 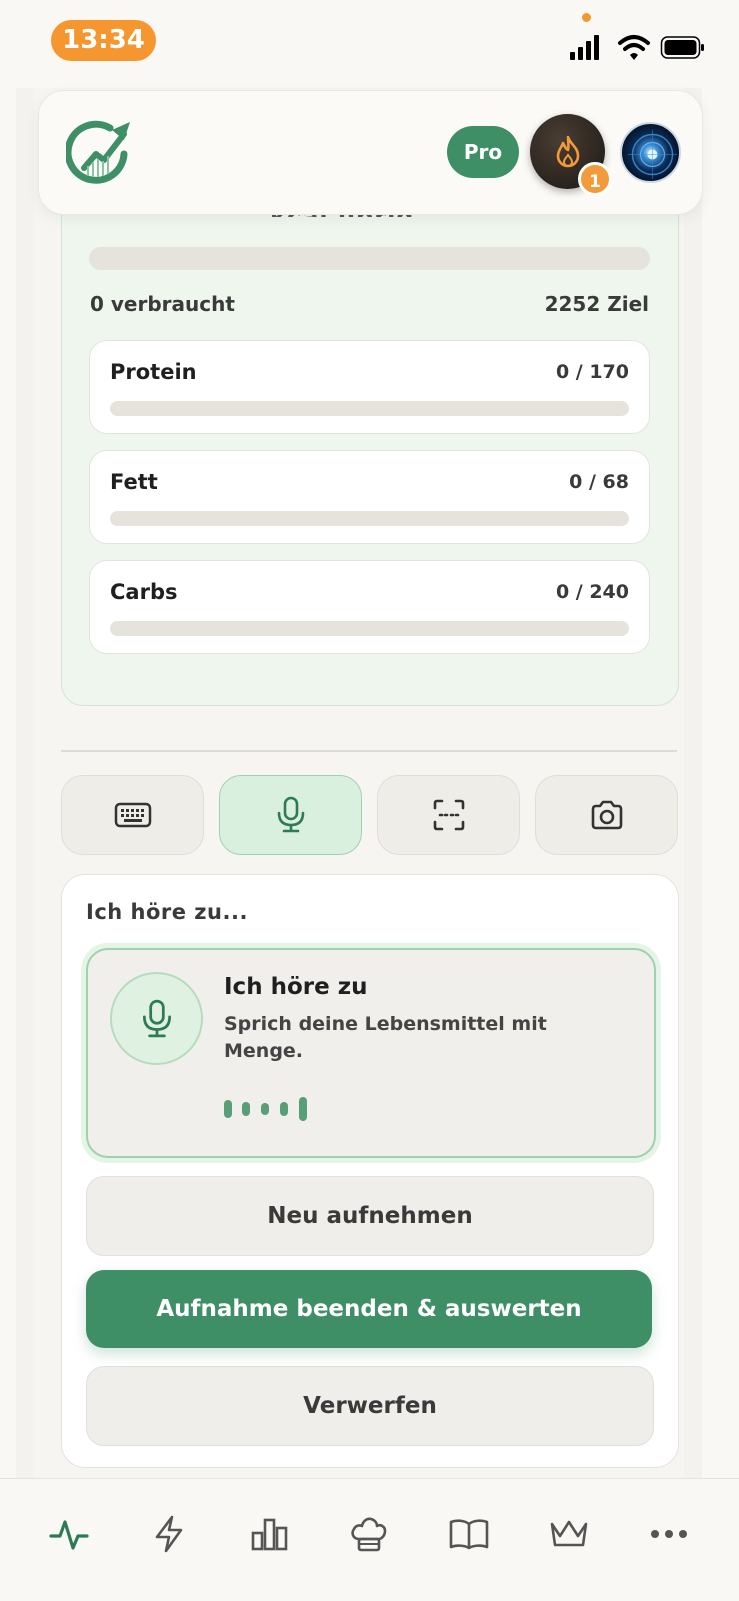 I want to click on avatar, so click(x=650, y=152).